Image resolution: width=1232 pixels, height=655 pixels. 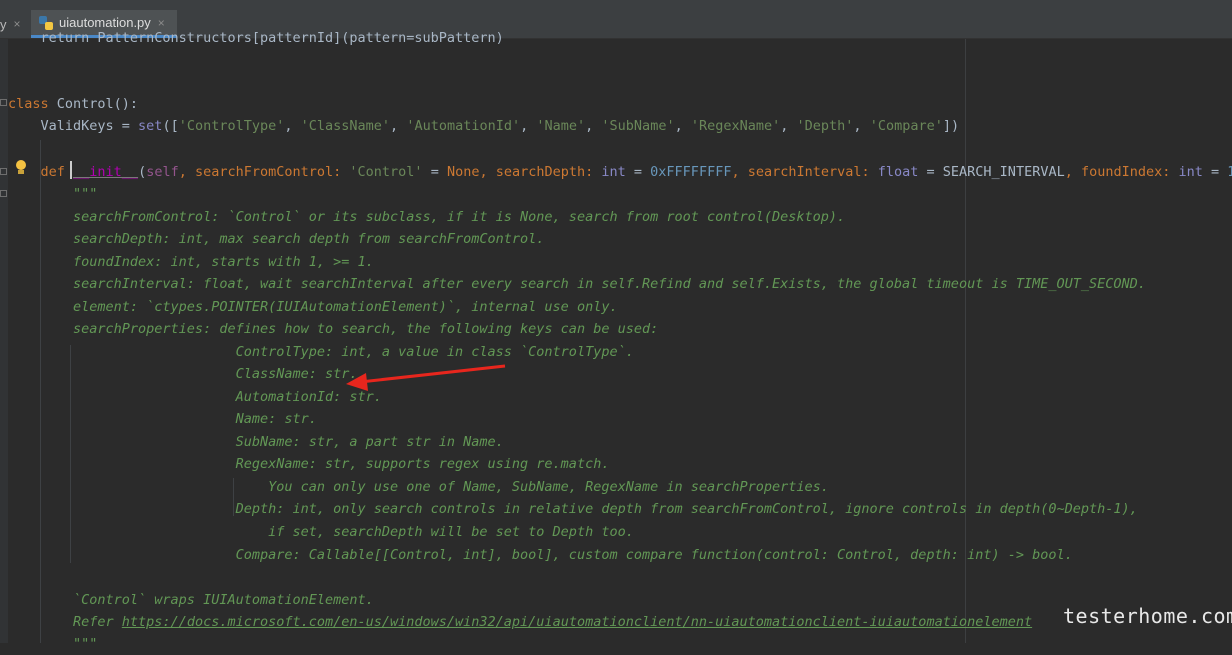 I want to click on annotation-arrow-icon, so click(x=426, y=377).